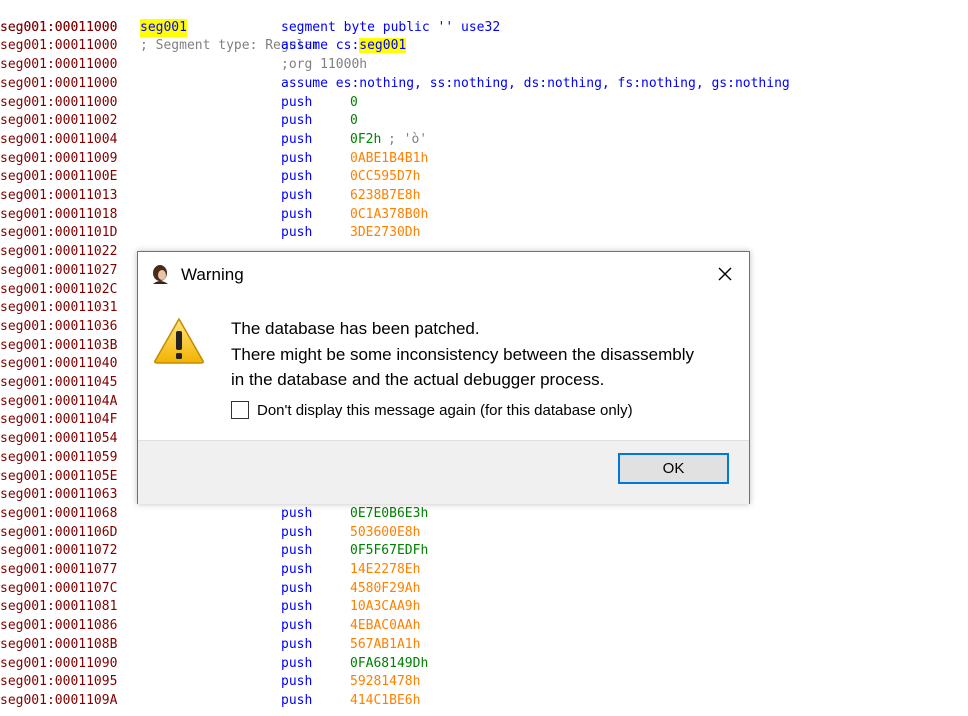 The width and height of the screenshot is (968, 716). I want to click on address: seg001:0001102C, so click(58, 290).